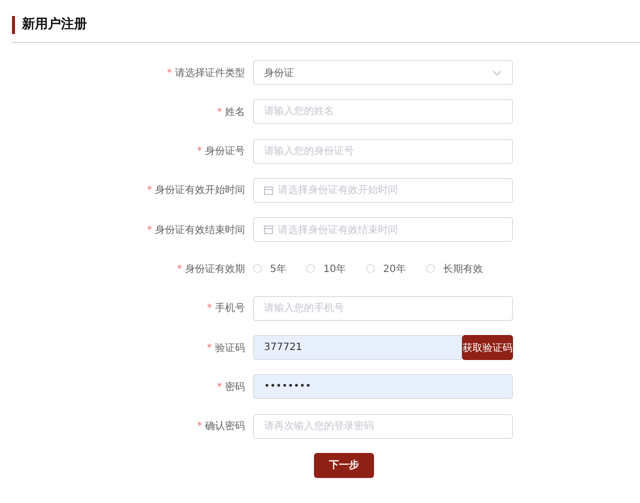 The width and height of the screenshot is (640, 503). I want to click on field-label: 请选择证件类型, so click(210, 73).